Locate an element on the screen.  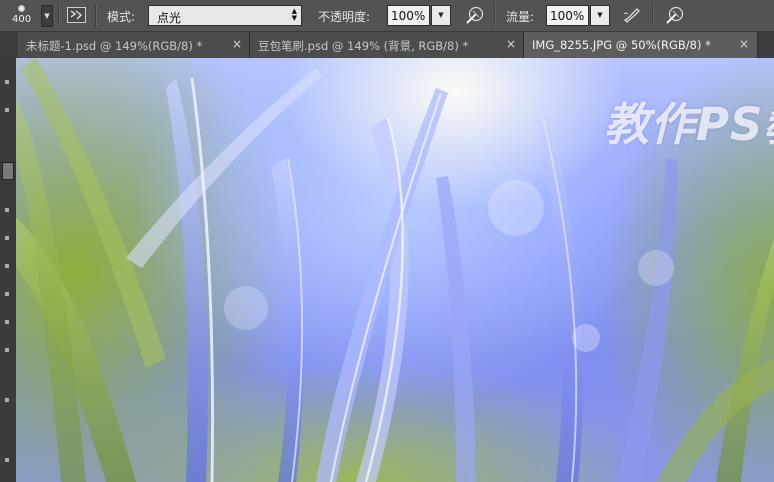
blend-mode-select: 点光 ▲ ▼ is located at coordinates (225, 15).